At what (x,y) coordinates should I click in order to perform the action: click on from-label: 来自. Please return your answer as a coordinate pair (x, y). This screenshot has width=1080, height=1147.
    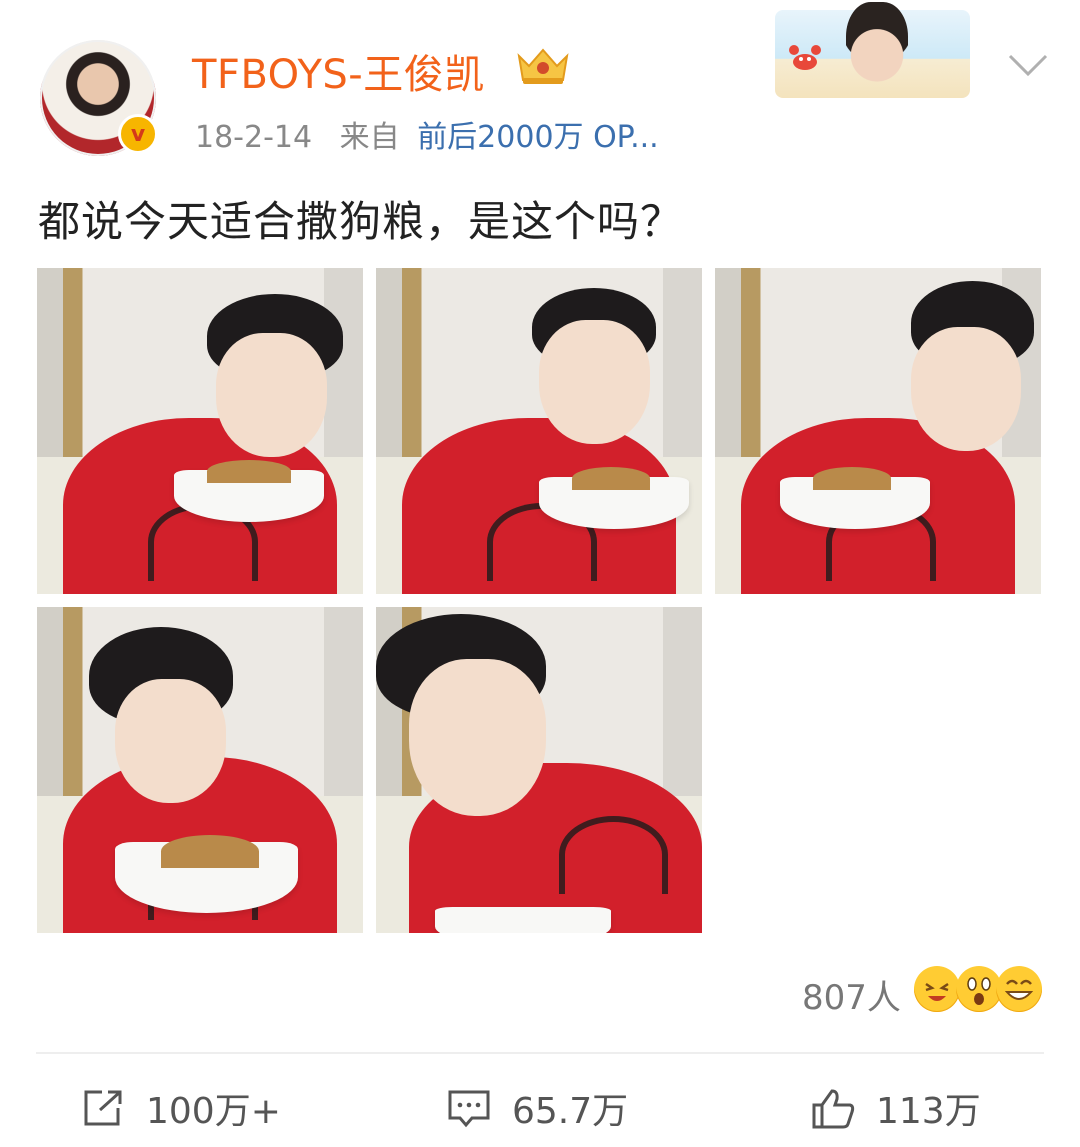
    Looking at the image, I should click on (369, 137).